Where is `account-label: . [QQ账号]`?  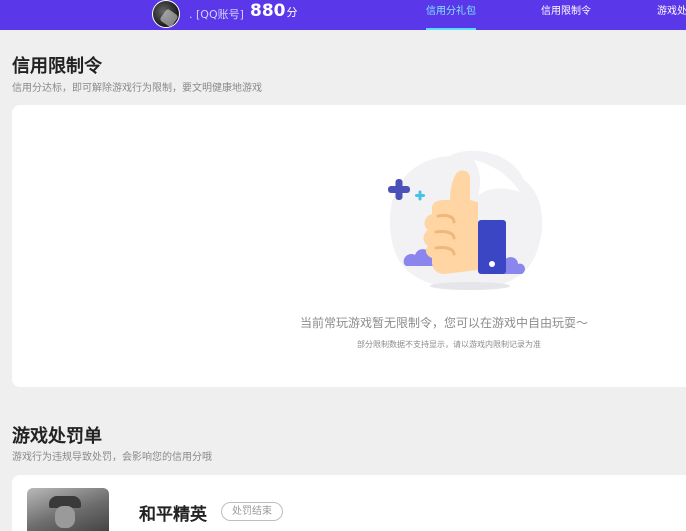 account-label: . [QQ账号] is located at coordinates (216, 14).